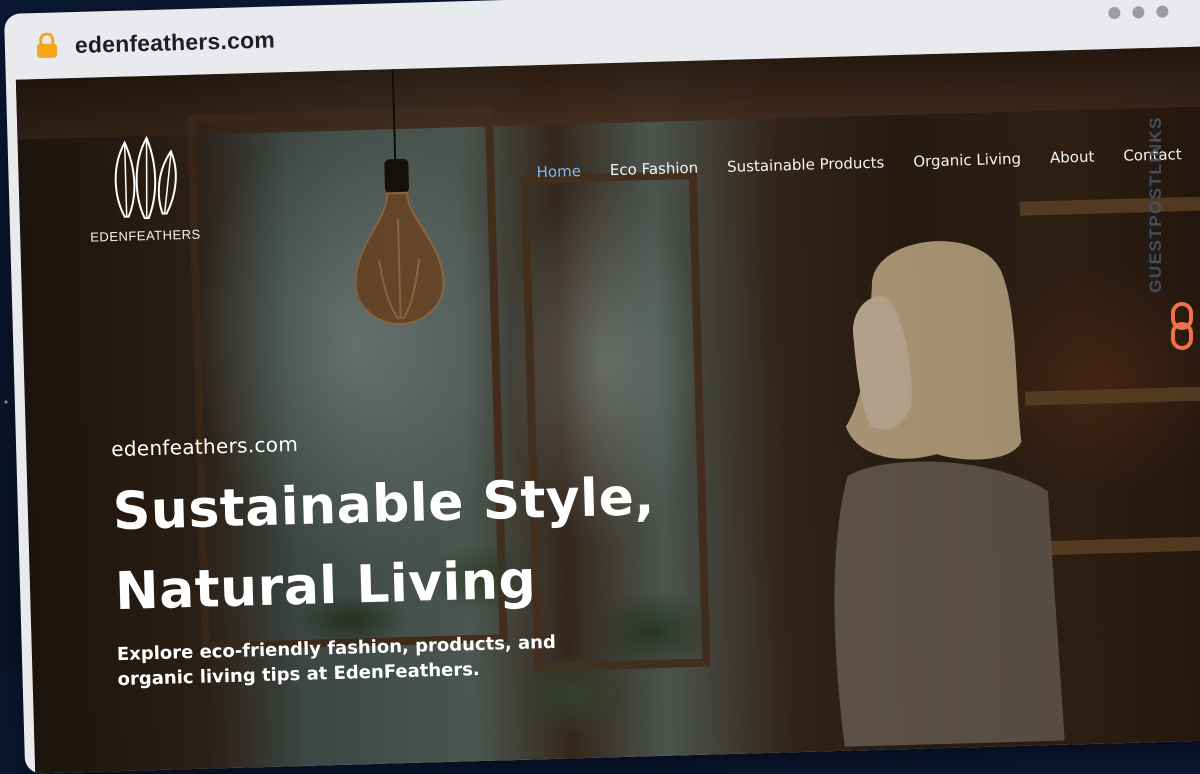 The width and height of the screenshot is (1200, 774). I want to click on lock-icon, so click(47, 45).